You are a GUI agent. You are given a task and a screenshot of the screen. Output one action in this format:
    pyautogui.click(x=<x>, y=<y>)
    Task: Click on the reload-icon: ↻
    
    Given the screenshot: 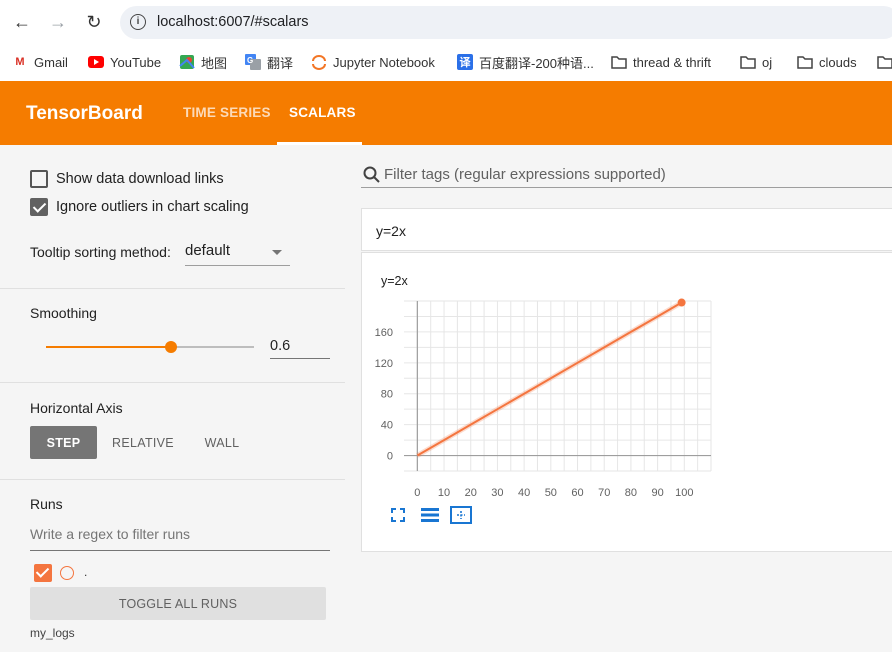 What is the action you would take?
    pyautogui.click(x=94, y=22)
    